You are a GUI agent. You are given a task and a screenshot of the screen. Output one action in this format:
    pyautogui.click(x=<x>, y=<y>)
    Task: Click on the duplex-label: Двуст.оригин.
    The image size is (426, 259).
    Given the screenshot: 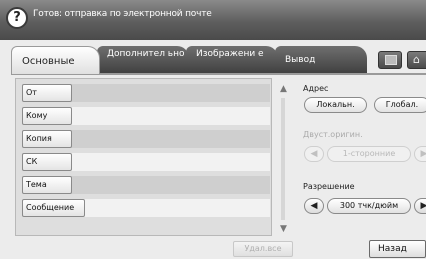 What is the action you would take?
    pyautogui.click(x=333, y=134)
    